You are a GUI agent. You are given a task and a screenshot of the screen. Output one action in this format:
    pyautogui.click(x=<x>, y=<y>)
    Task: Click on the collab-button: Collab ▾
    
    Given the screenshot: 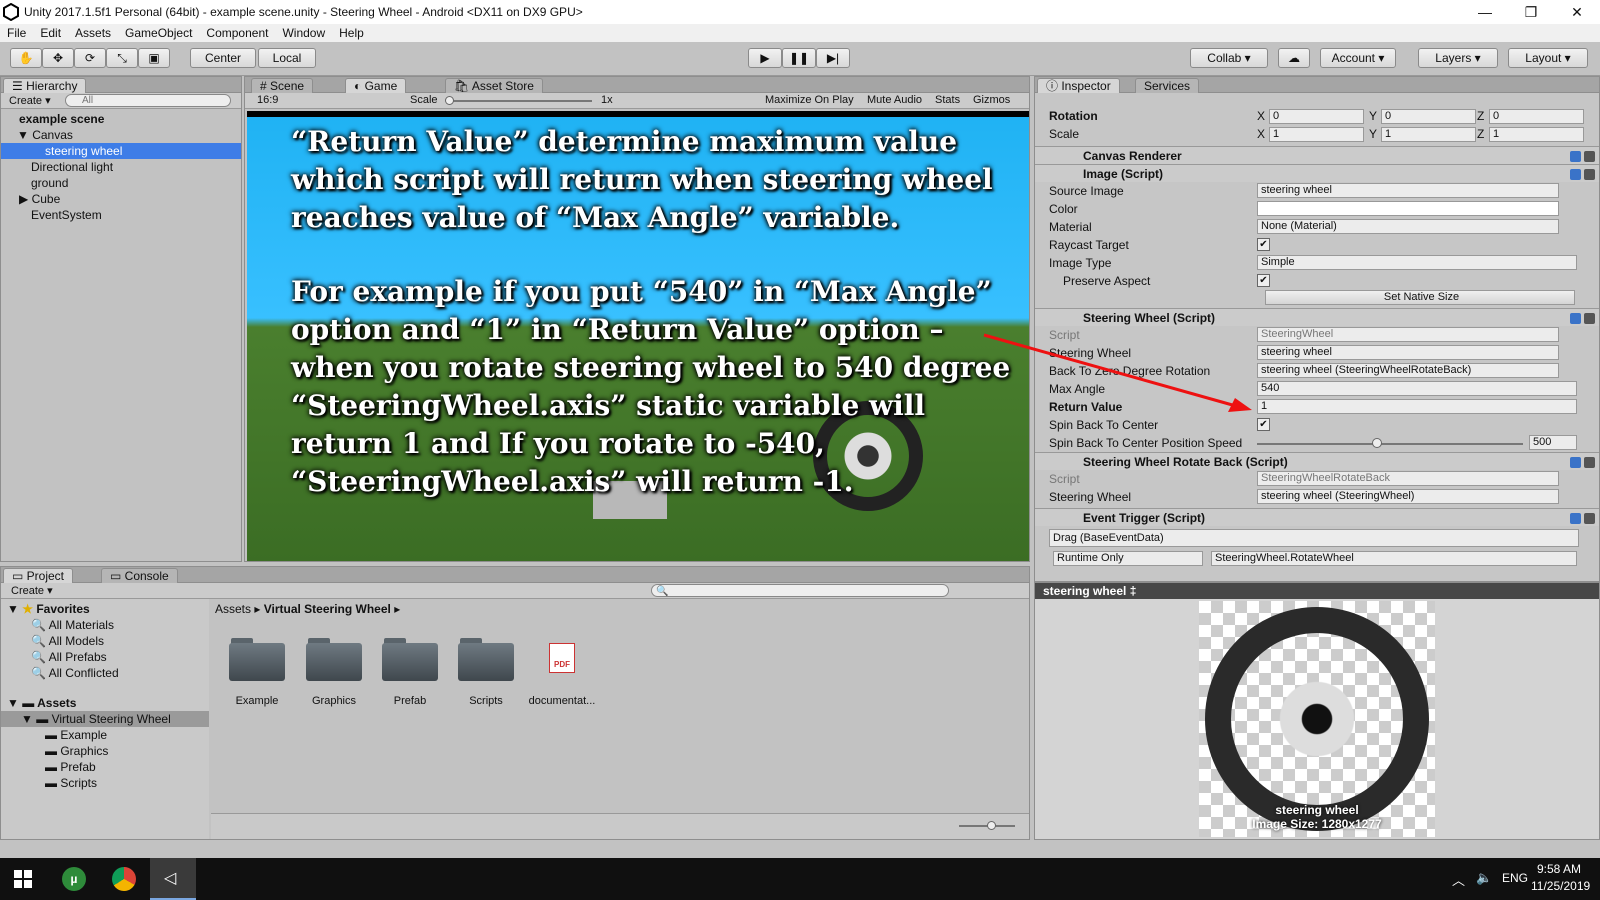 What is the action you would take?
    pyautogui.click(x=1229, y=58)
    